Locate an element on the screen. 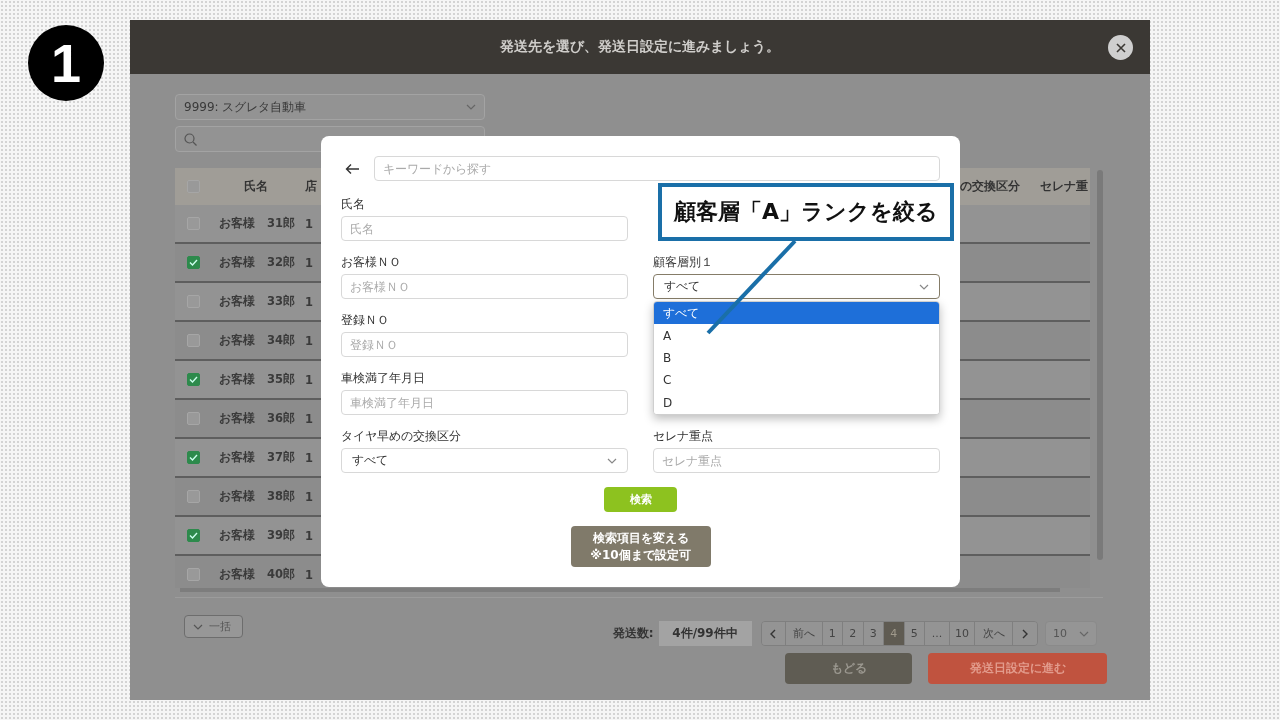 Image resolution: width=1280 pixels, height=720 pixels. table-cell-text: お客様 33郎 is located at coordinates (257, 301).